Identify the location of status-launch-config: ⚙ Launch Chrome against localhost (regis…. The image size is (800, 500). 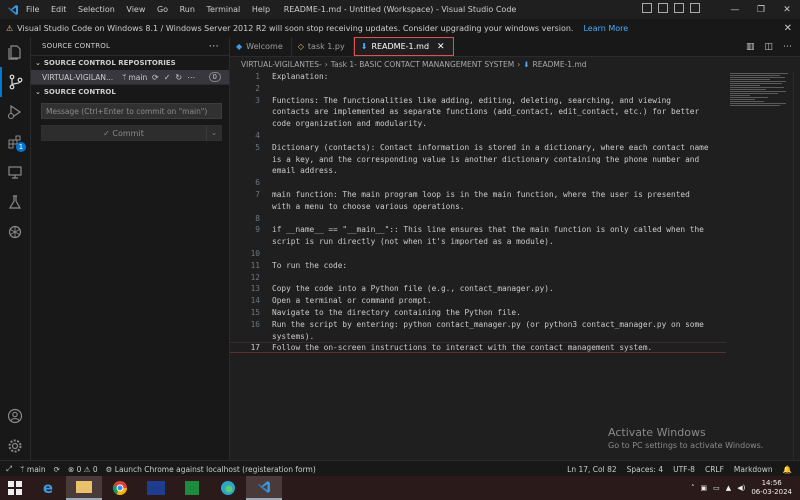
(211, 469).